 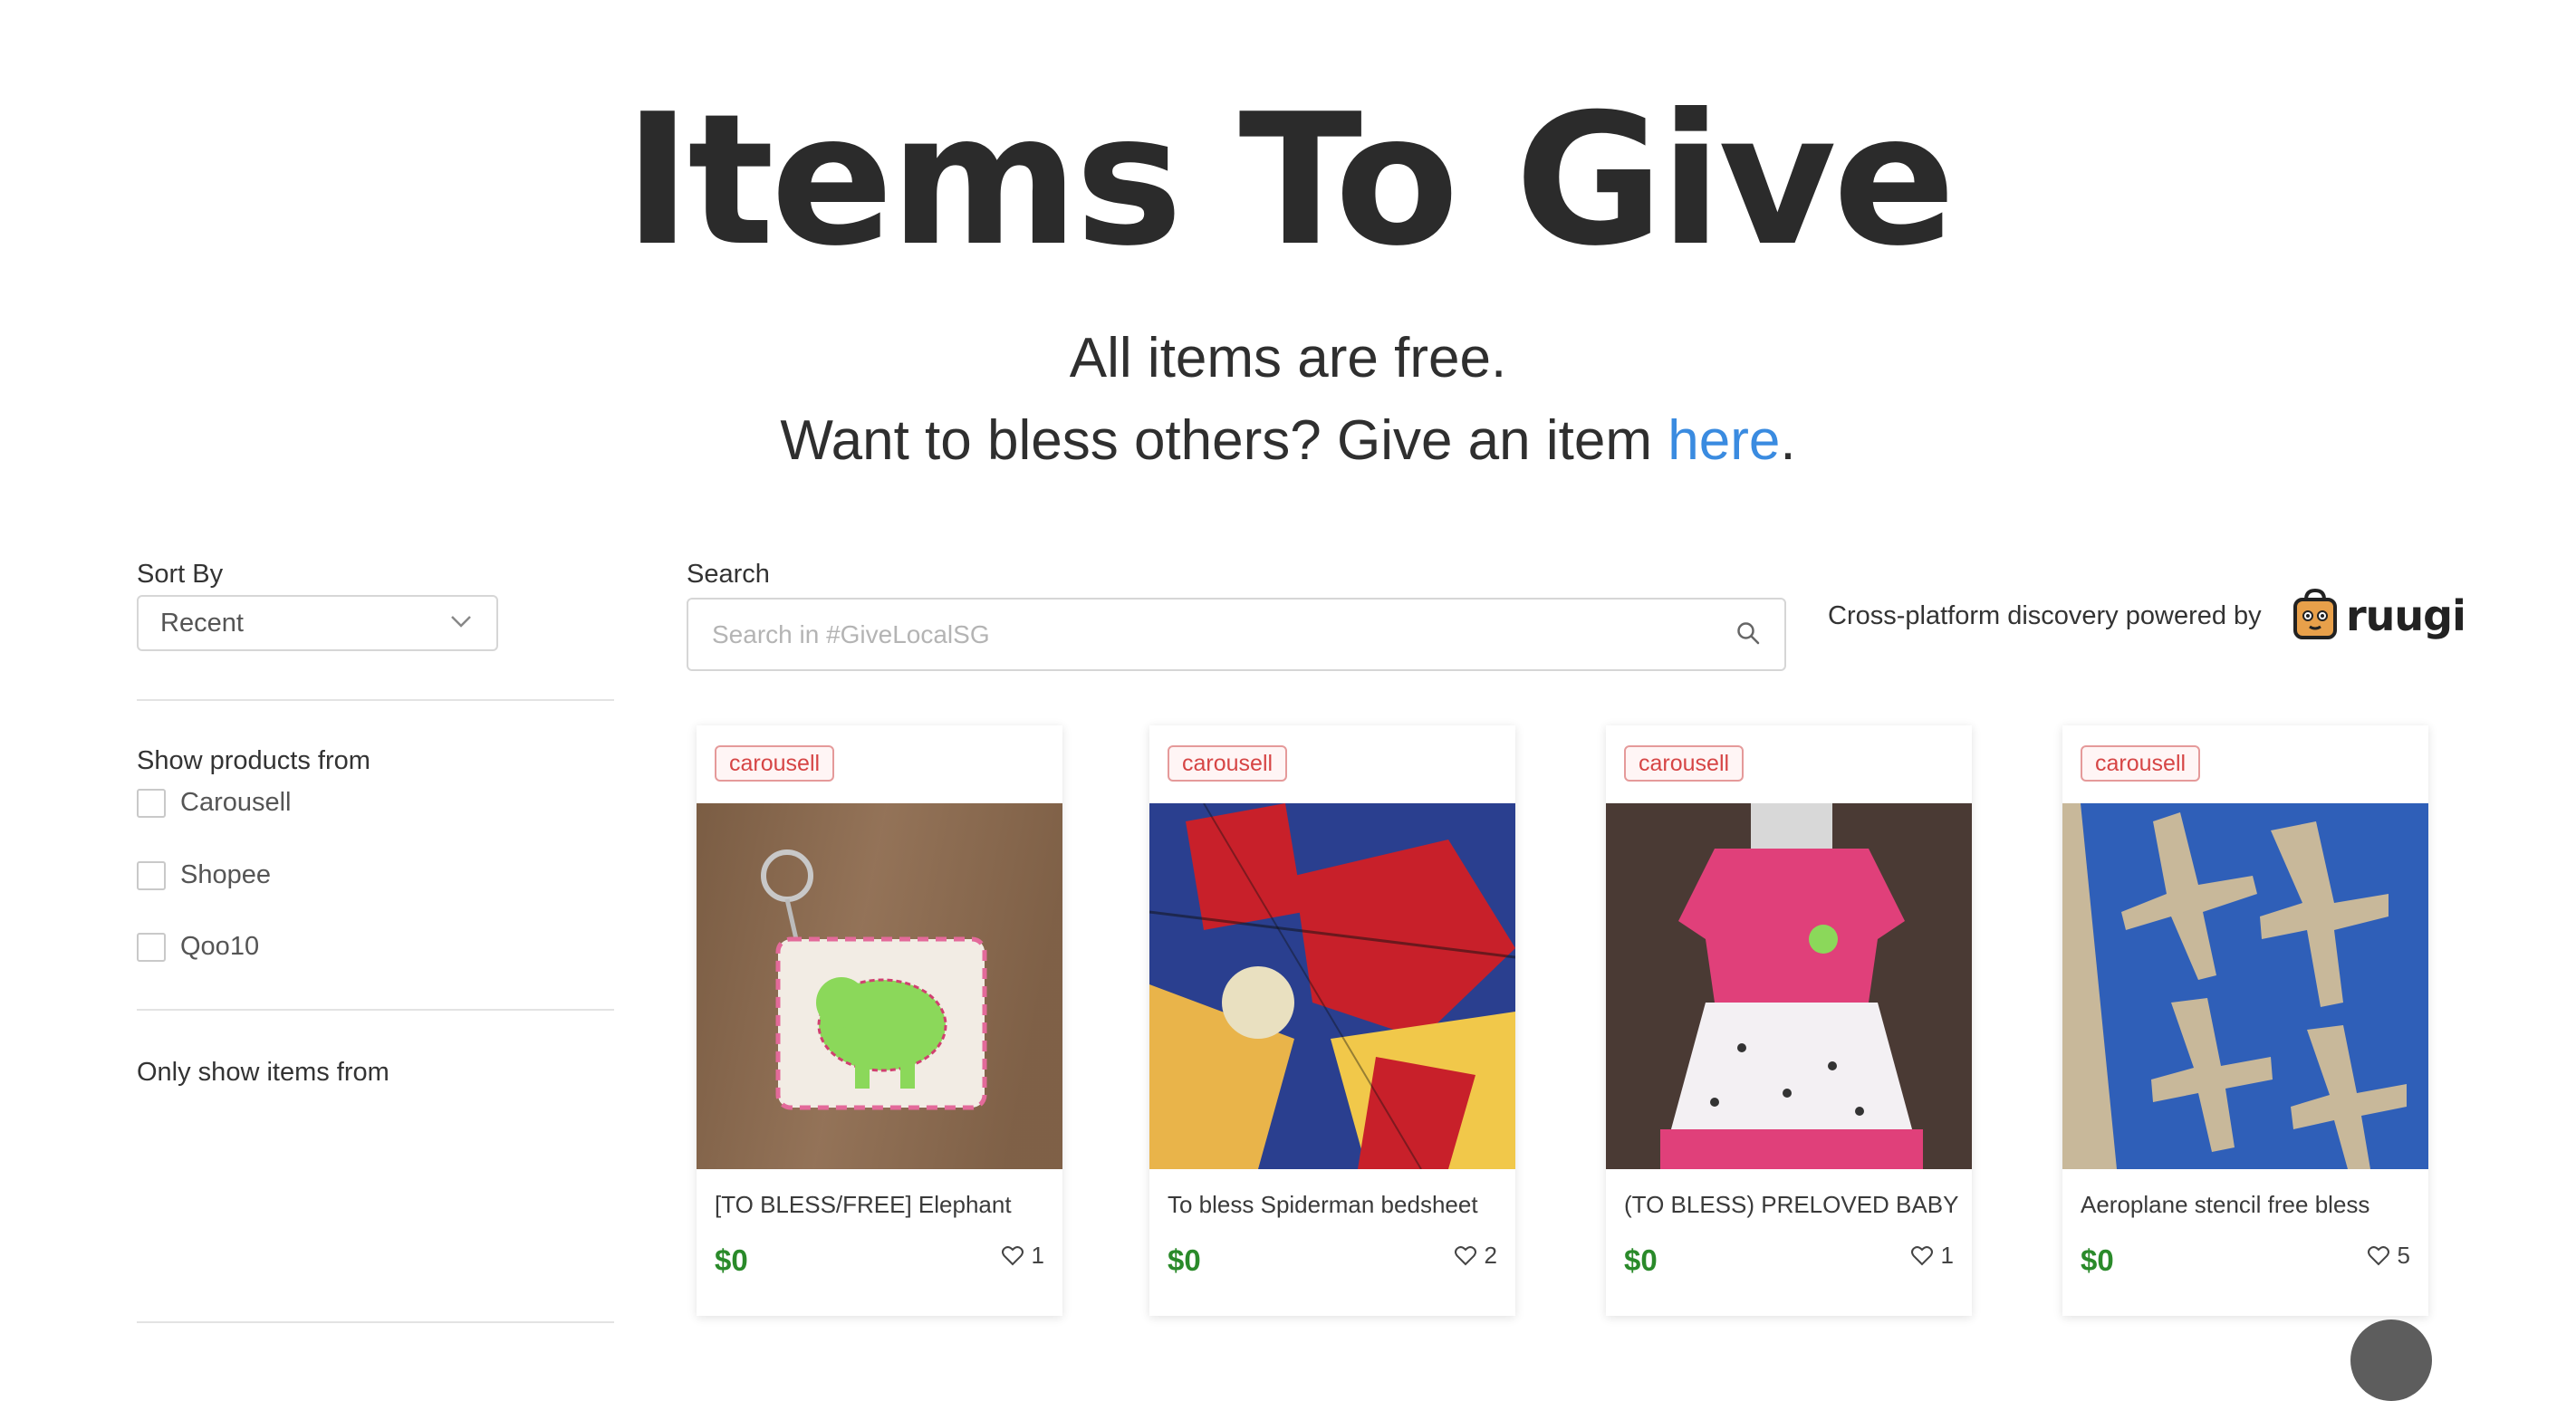 What do you see at coordinates (461, 623) in the screenshot?
I see `chevron-down-icon` at bounding box center [461, 623].